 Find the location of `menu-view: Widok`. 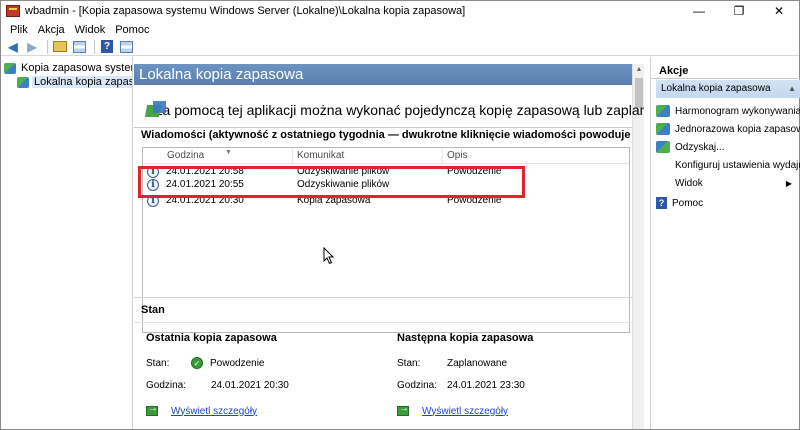

menu-view: Widok is located at coordinates (90, 30).